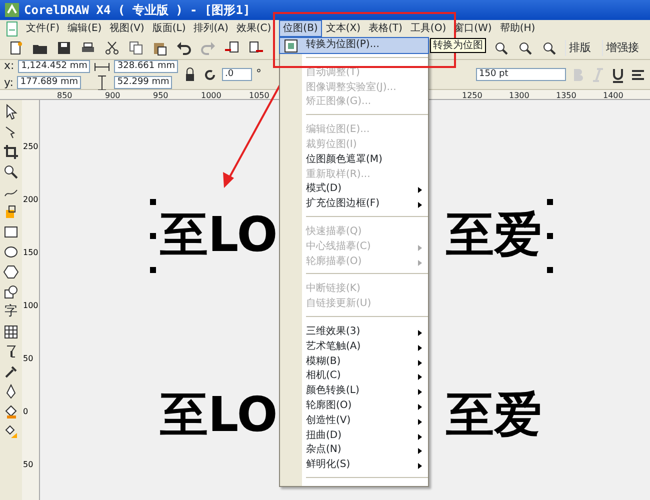 This screenshot has width=650, height=500. What do you see at coordinates (518, 28) in the screenshot?
I see `menu-item: 帮助(H)` at bounding box center [518, 28].